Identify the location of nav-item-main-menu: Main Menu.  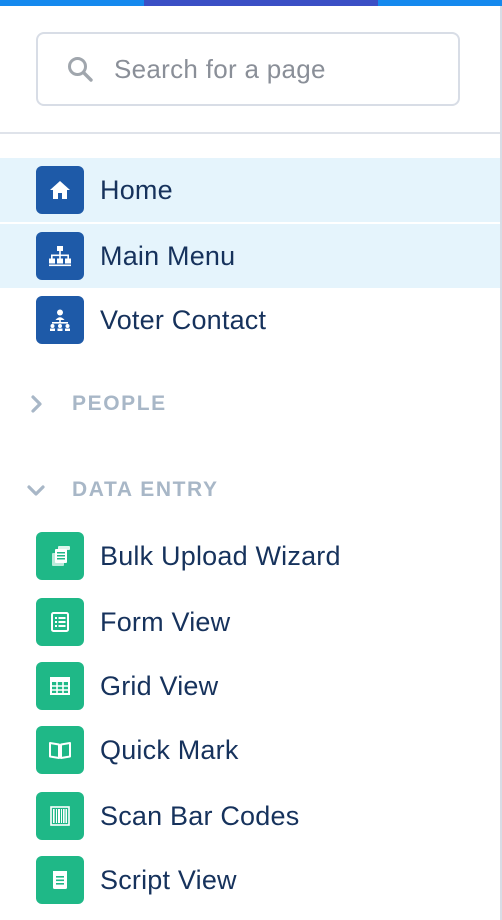
(250, 256).